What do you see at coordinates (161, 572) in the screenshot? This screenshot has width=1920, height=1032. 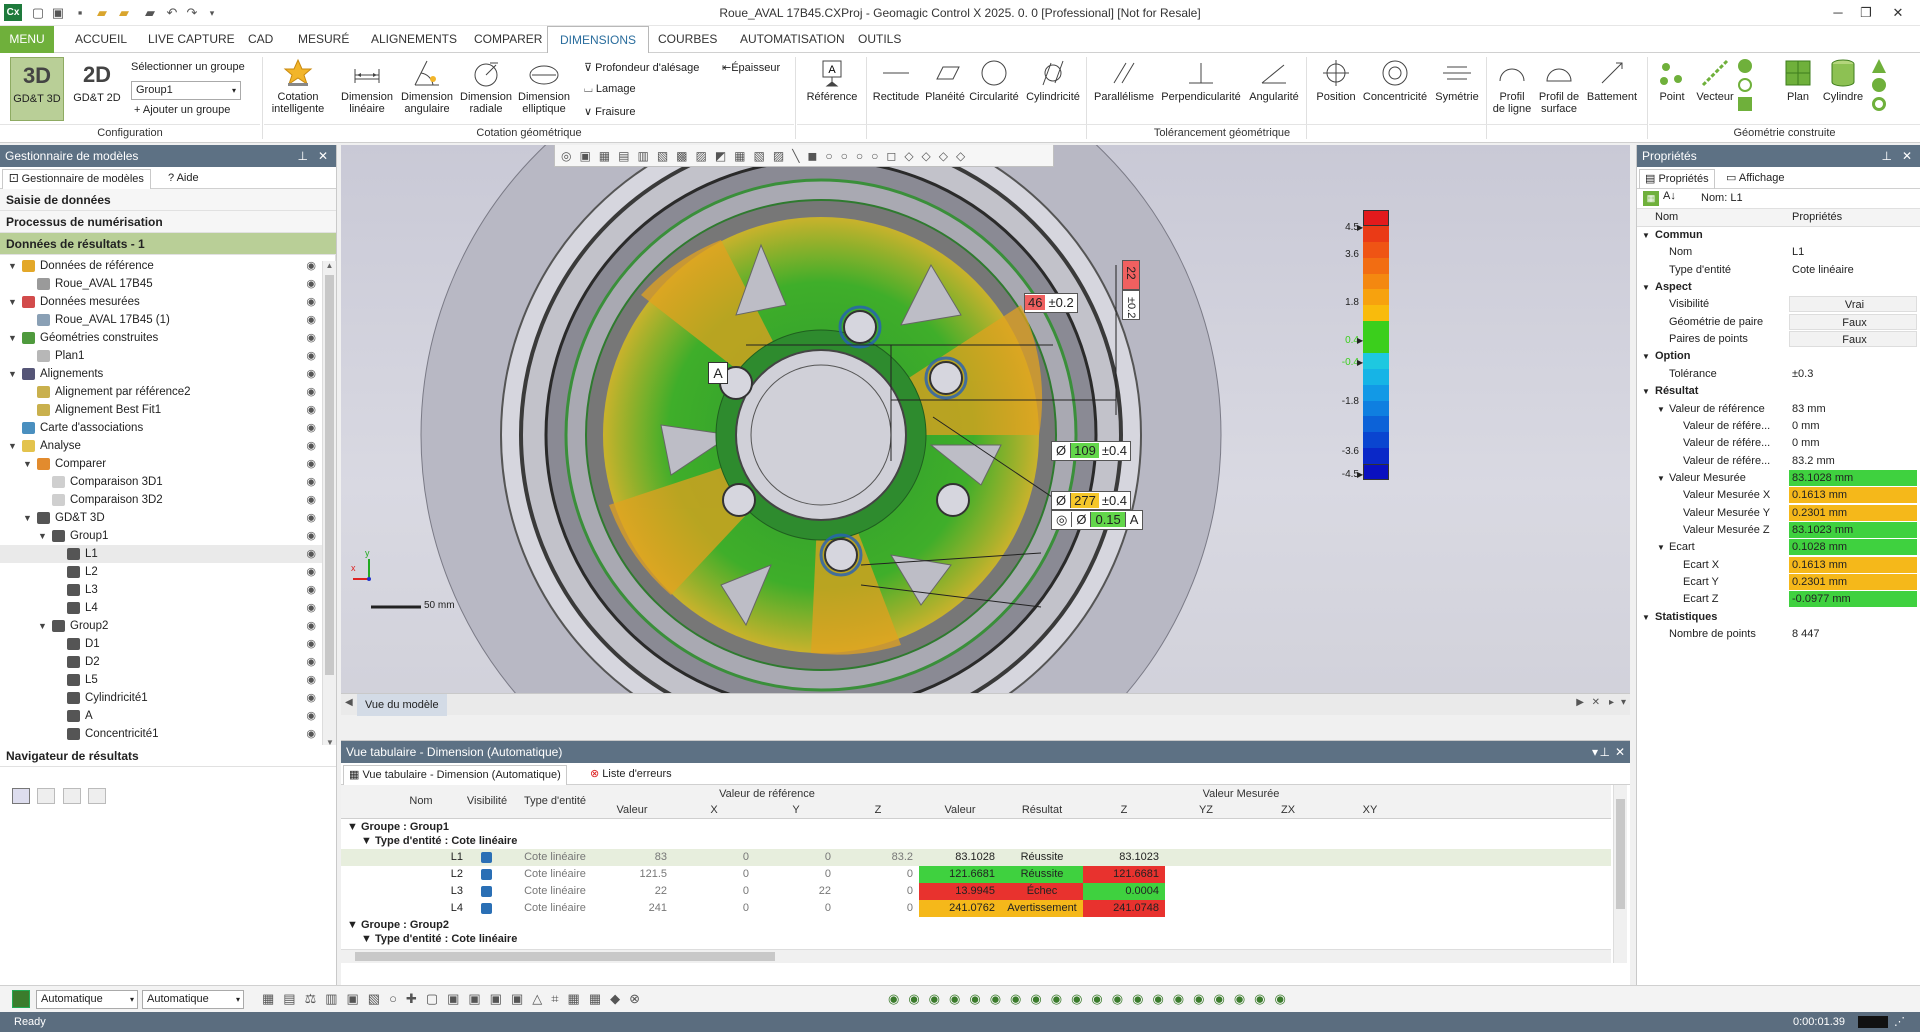 I see `tree-item: L2 ◉` at bounding box center [161, 572].